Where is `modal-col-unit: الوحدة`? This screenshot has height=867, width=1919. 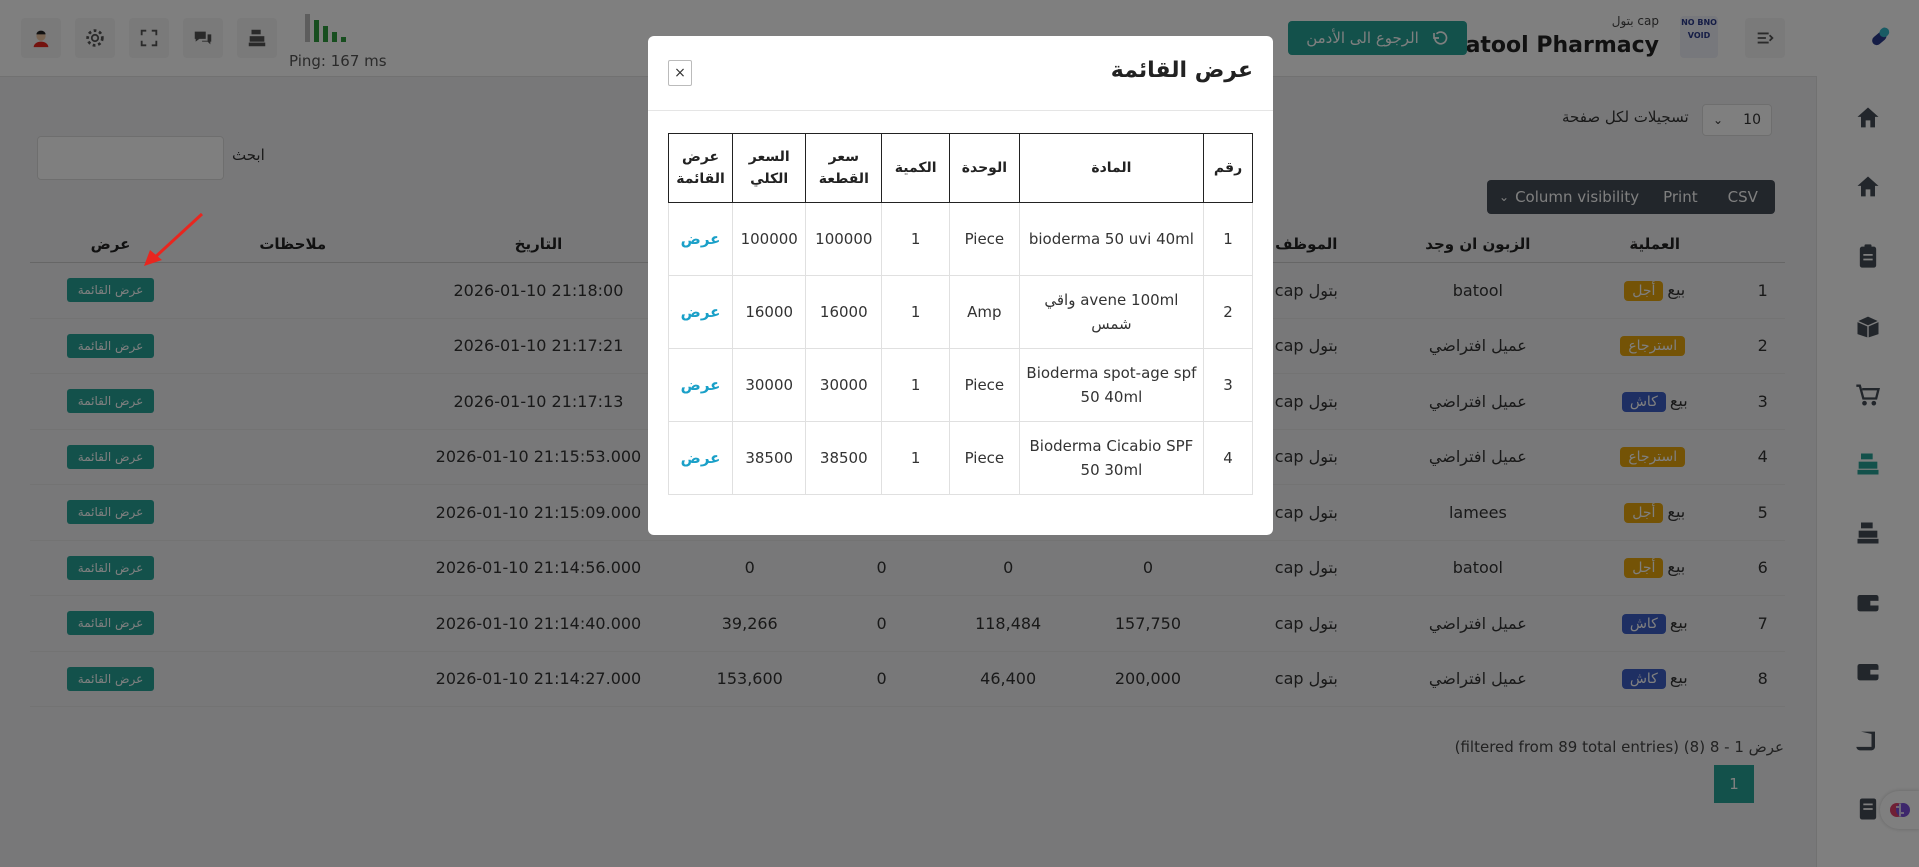
modal-col-unit: الوحدة is located at coordinates (984, 168).